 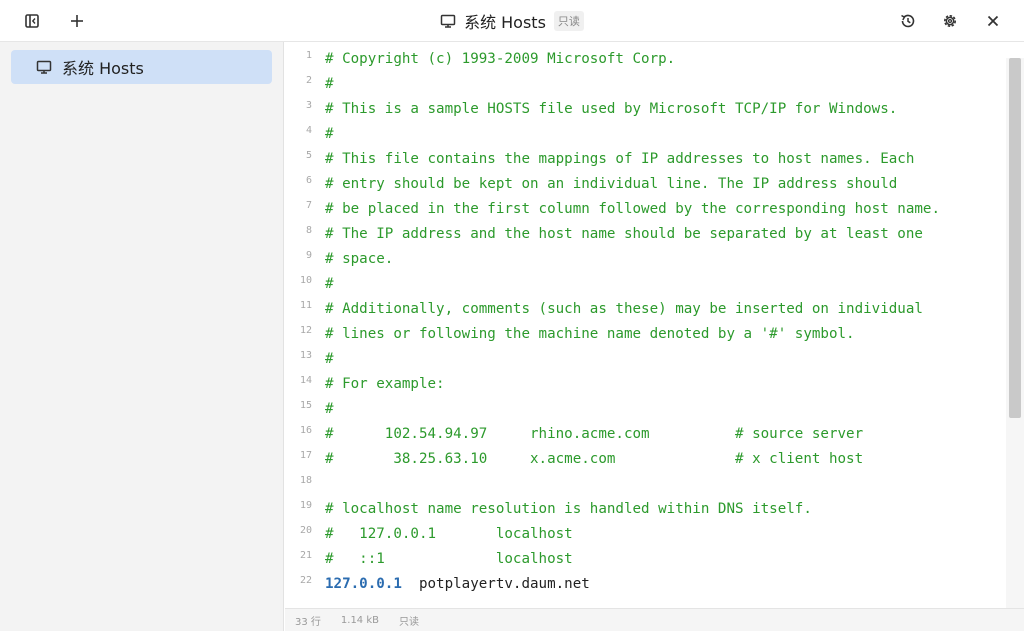 What do you see at coordinates (305, 280) in the screenshot?
I see `line-number: 10` at bounding box center [305, 280].